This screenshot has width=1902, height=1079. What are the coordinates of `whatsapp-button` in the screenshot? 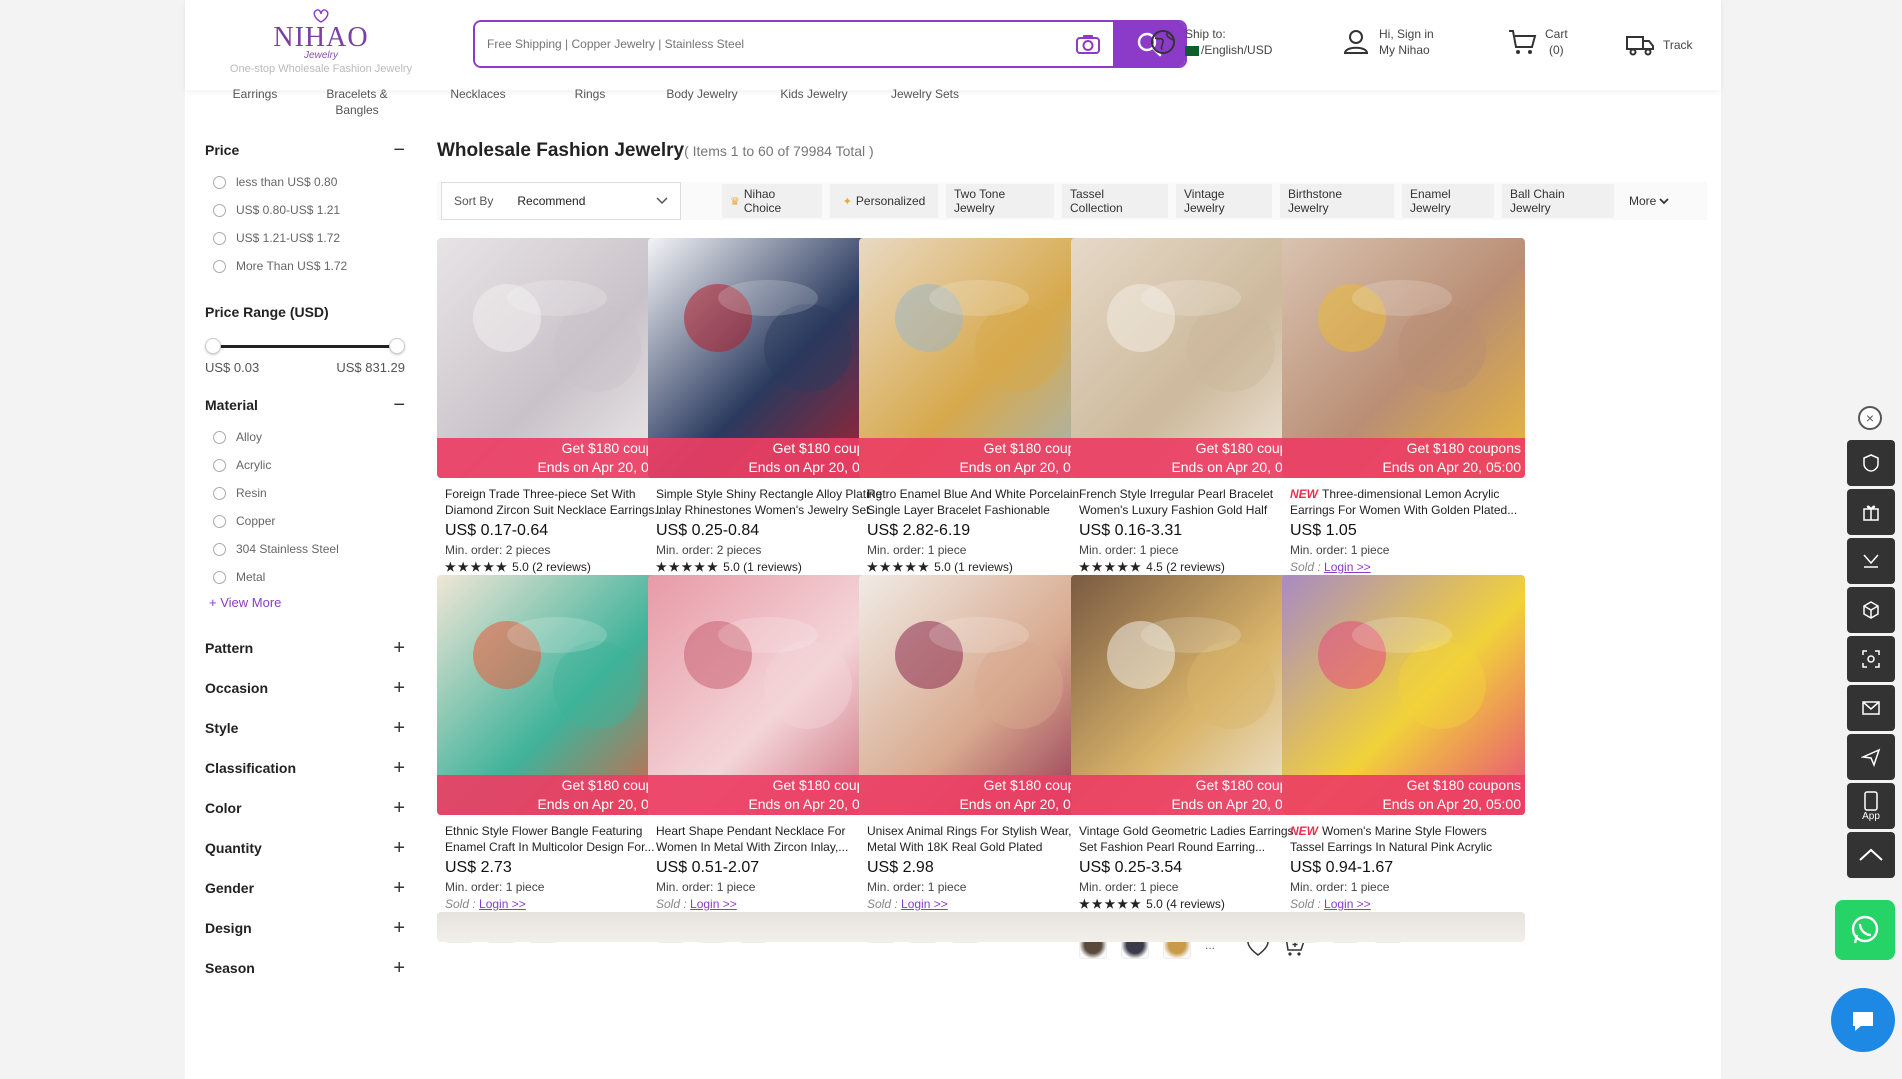 It's located at (1865, 930).